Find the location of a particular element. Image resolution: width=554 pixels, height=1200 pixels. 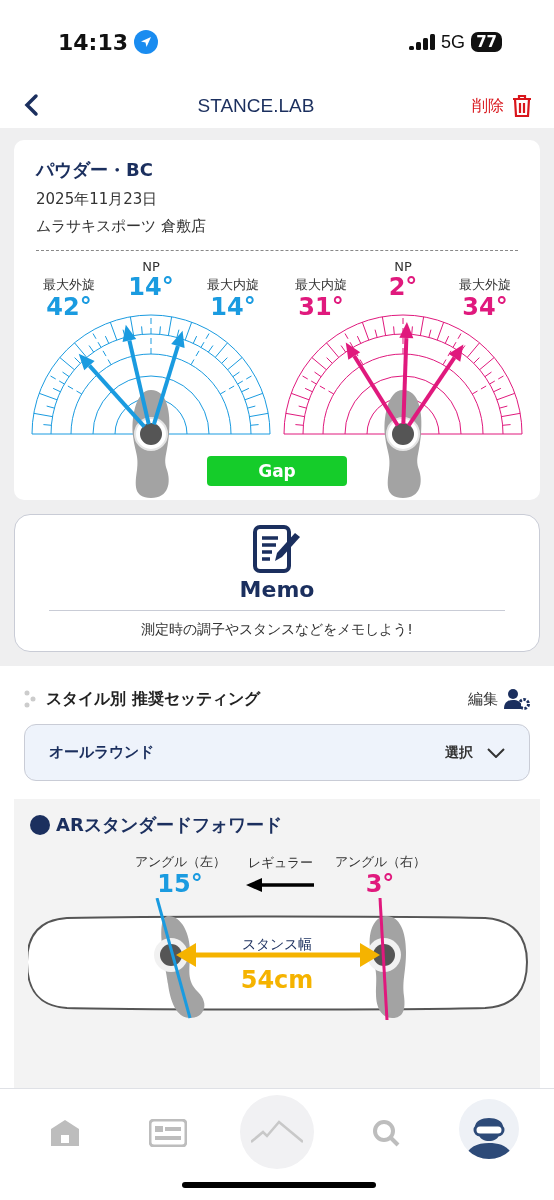

dots-icon is located at coordinates (30, 699).